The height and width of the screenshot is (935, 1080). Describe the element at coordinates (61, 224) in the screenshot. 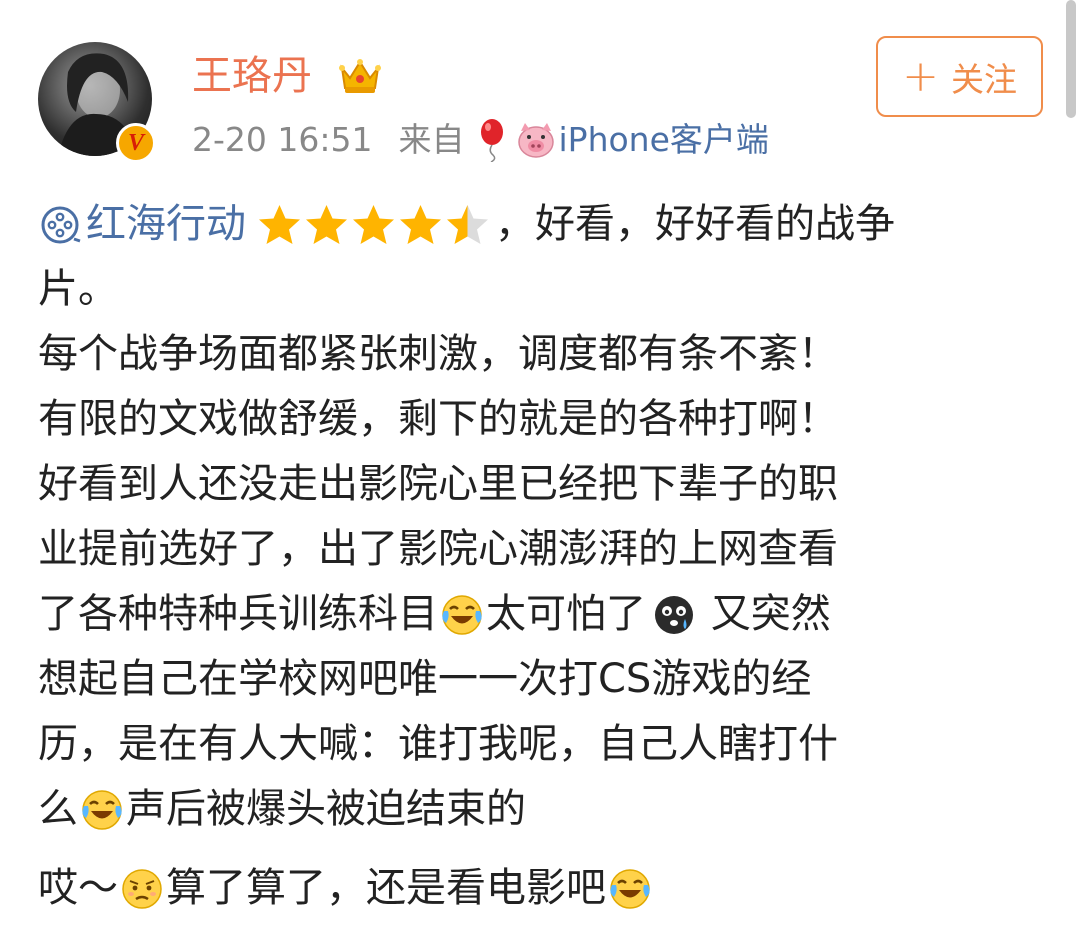

I see `topic-movie-icon` at that location.